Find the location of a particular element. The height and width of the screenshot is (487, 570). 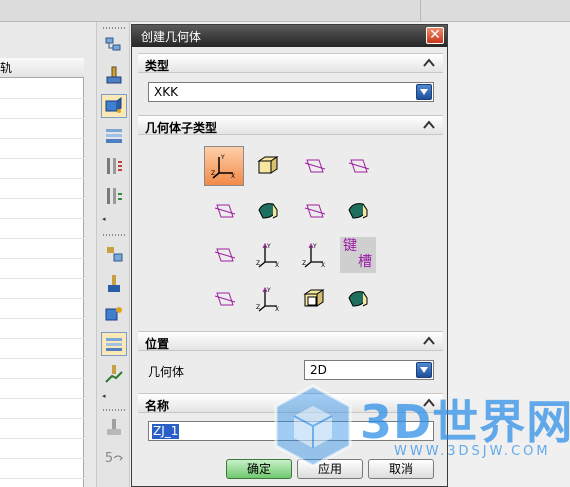

postprocess-button: 5 is located at coordinates (114, 458).